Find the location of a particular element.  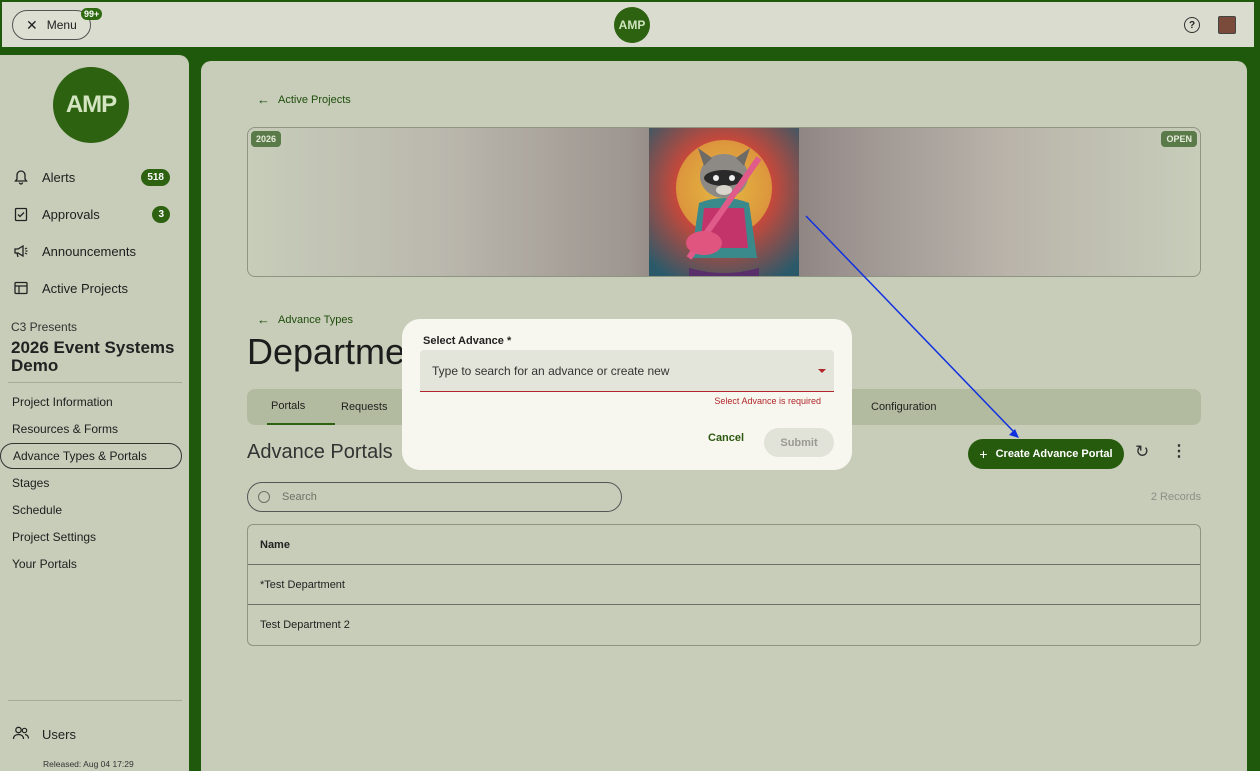

sidebar-link-advance-types-portals: Advance Types & Portals is located at coordinates (91, 456).